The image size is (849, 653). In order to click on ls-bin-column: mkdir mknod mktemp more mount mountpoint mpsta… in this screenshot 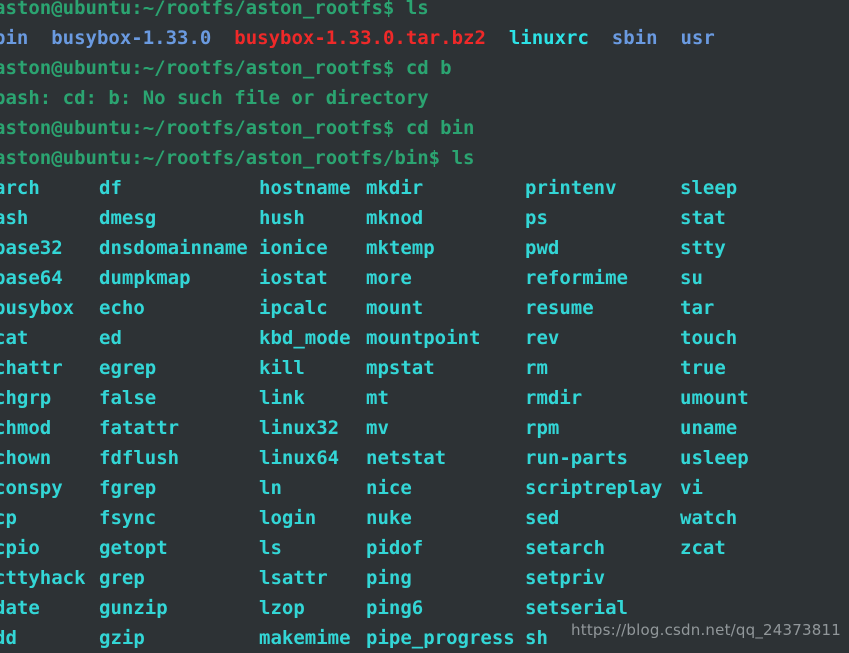, I will do `click(440, 413)`.